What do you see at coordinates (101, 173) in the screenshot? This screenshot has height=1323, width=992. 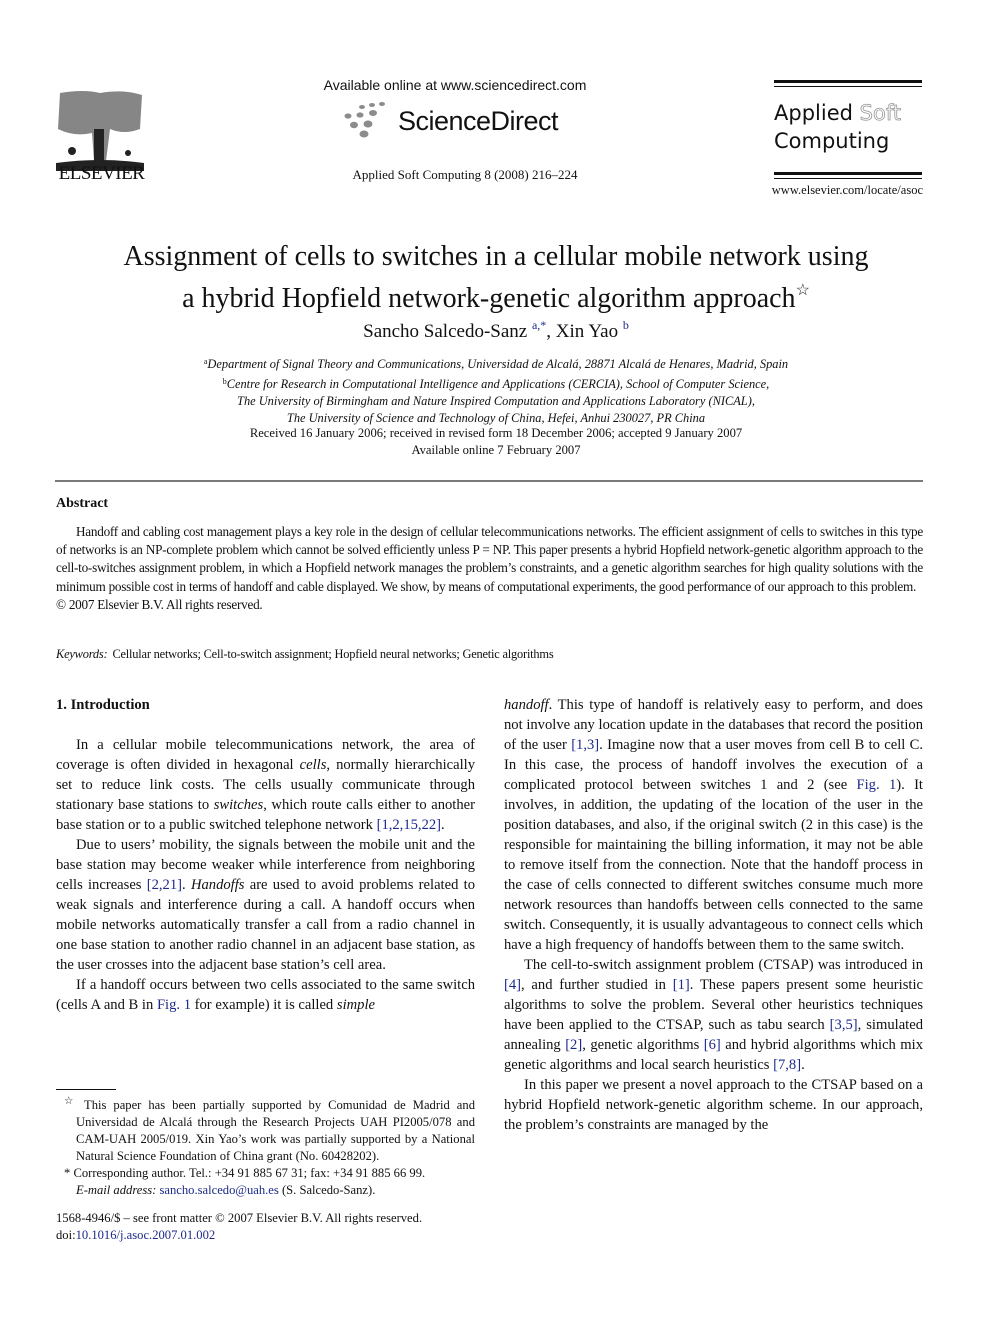 I see `elsevier-wordmark: ELSEVIER` at bounding box center [101, 173].